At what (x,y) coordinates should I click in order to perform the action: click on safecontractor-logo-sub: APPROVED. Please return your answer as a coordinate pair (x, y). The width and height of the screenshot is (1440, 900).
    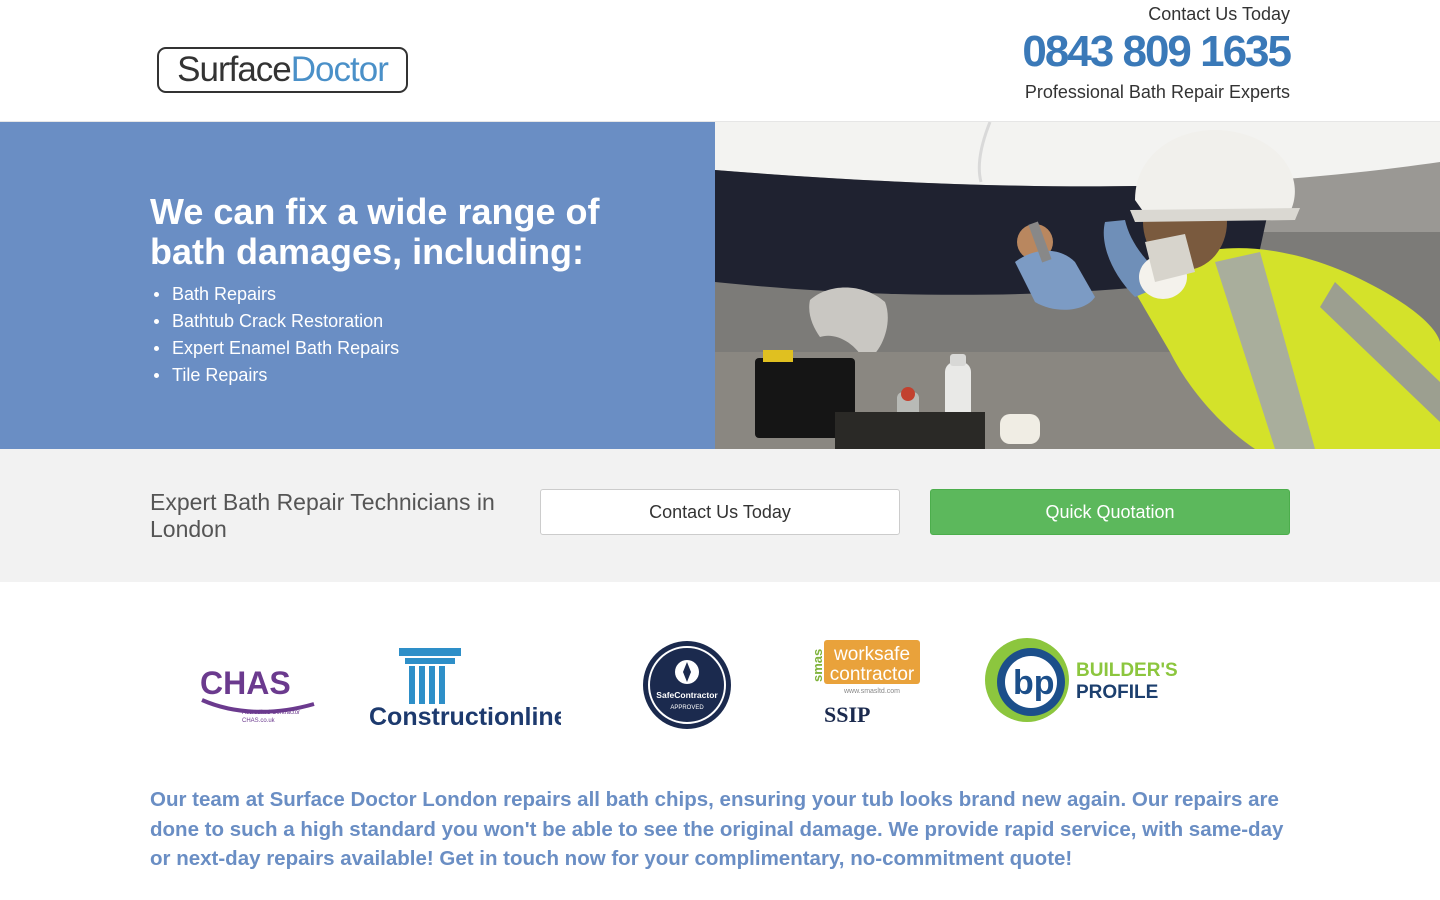
    Looking at the image, I should click on (687, 708).